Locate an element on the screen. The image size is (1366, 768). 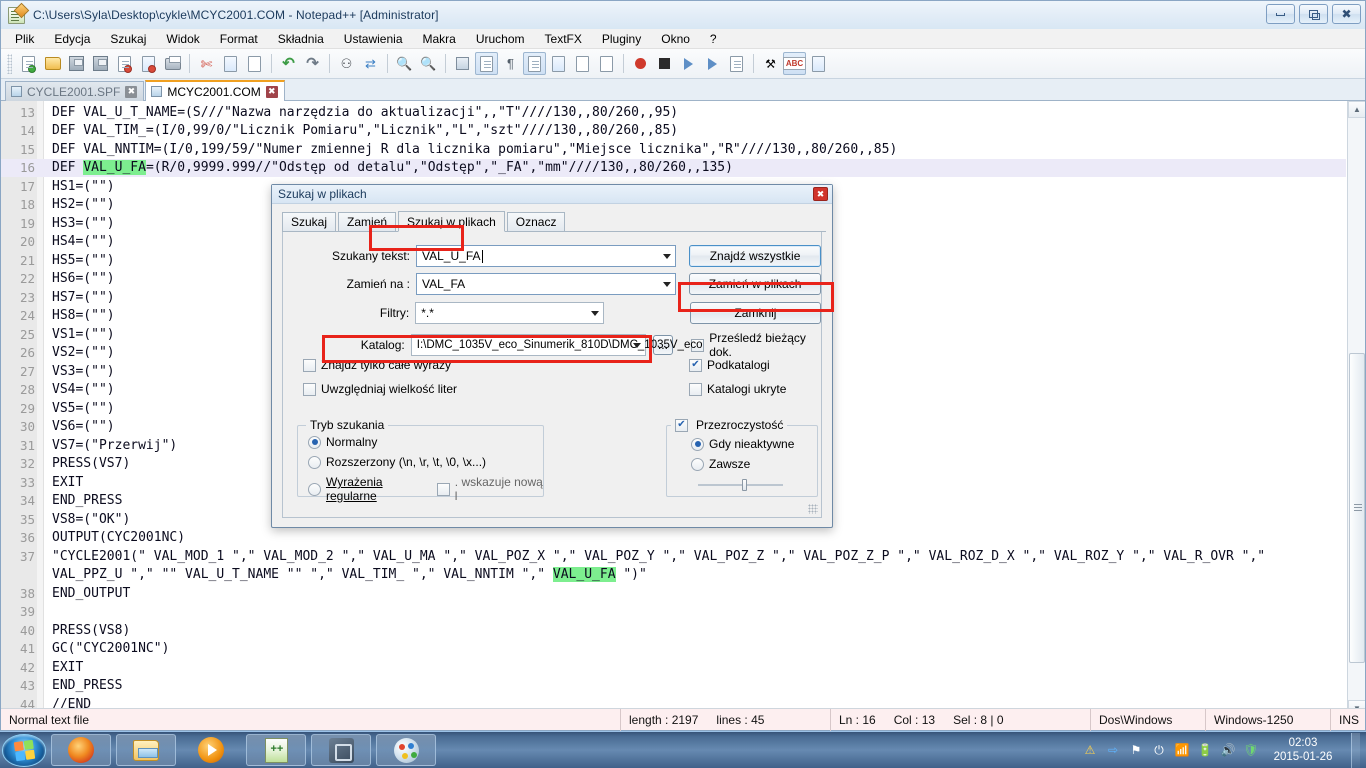
taskbar-clock: 02:03 2015-01-26 is located at coordinates (1303, 750).